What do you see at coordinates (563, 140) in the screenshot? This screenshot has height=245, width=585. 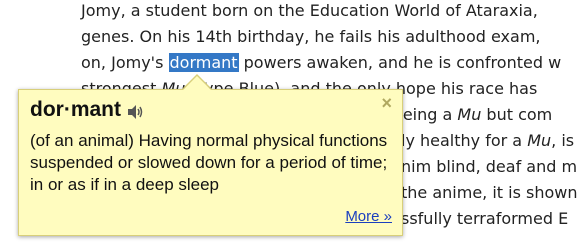 I see `article-text-segment: , is` at bounding box center [563, 140].